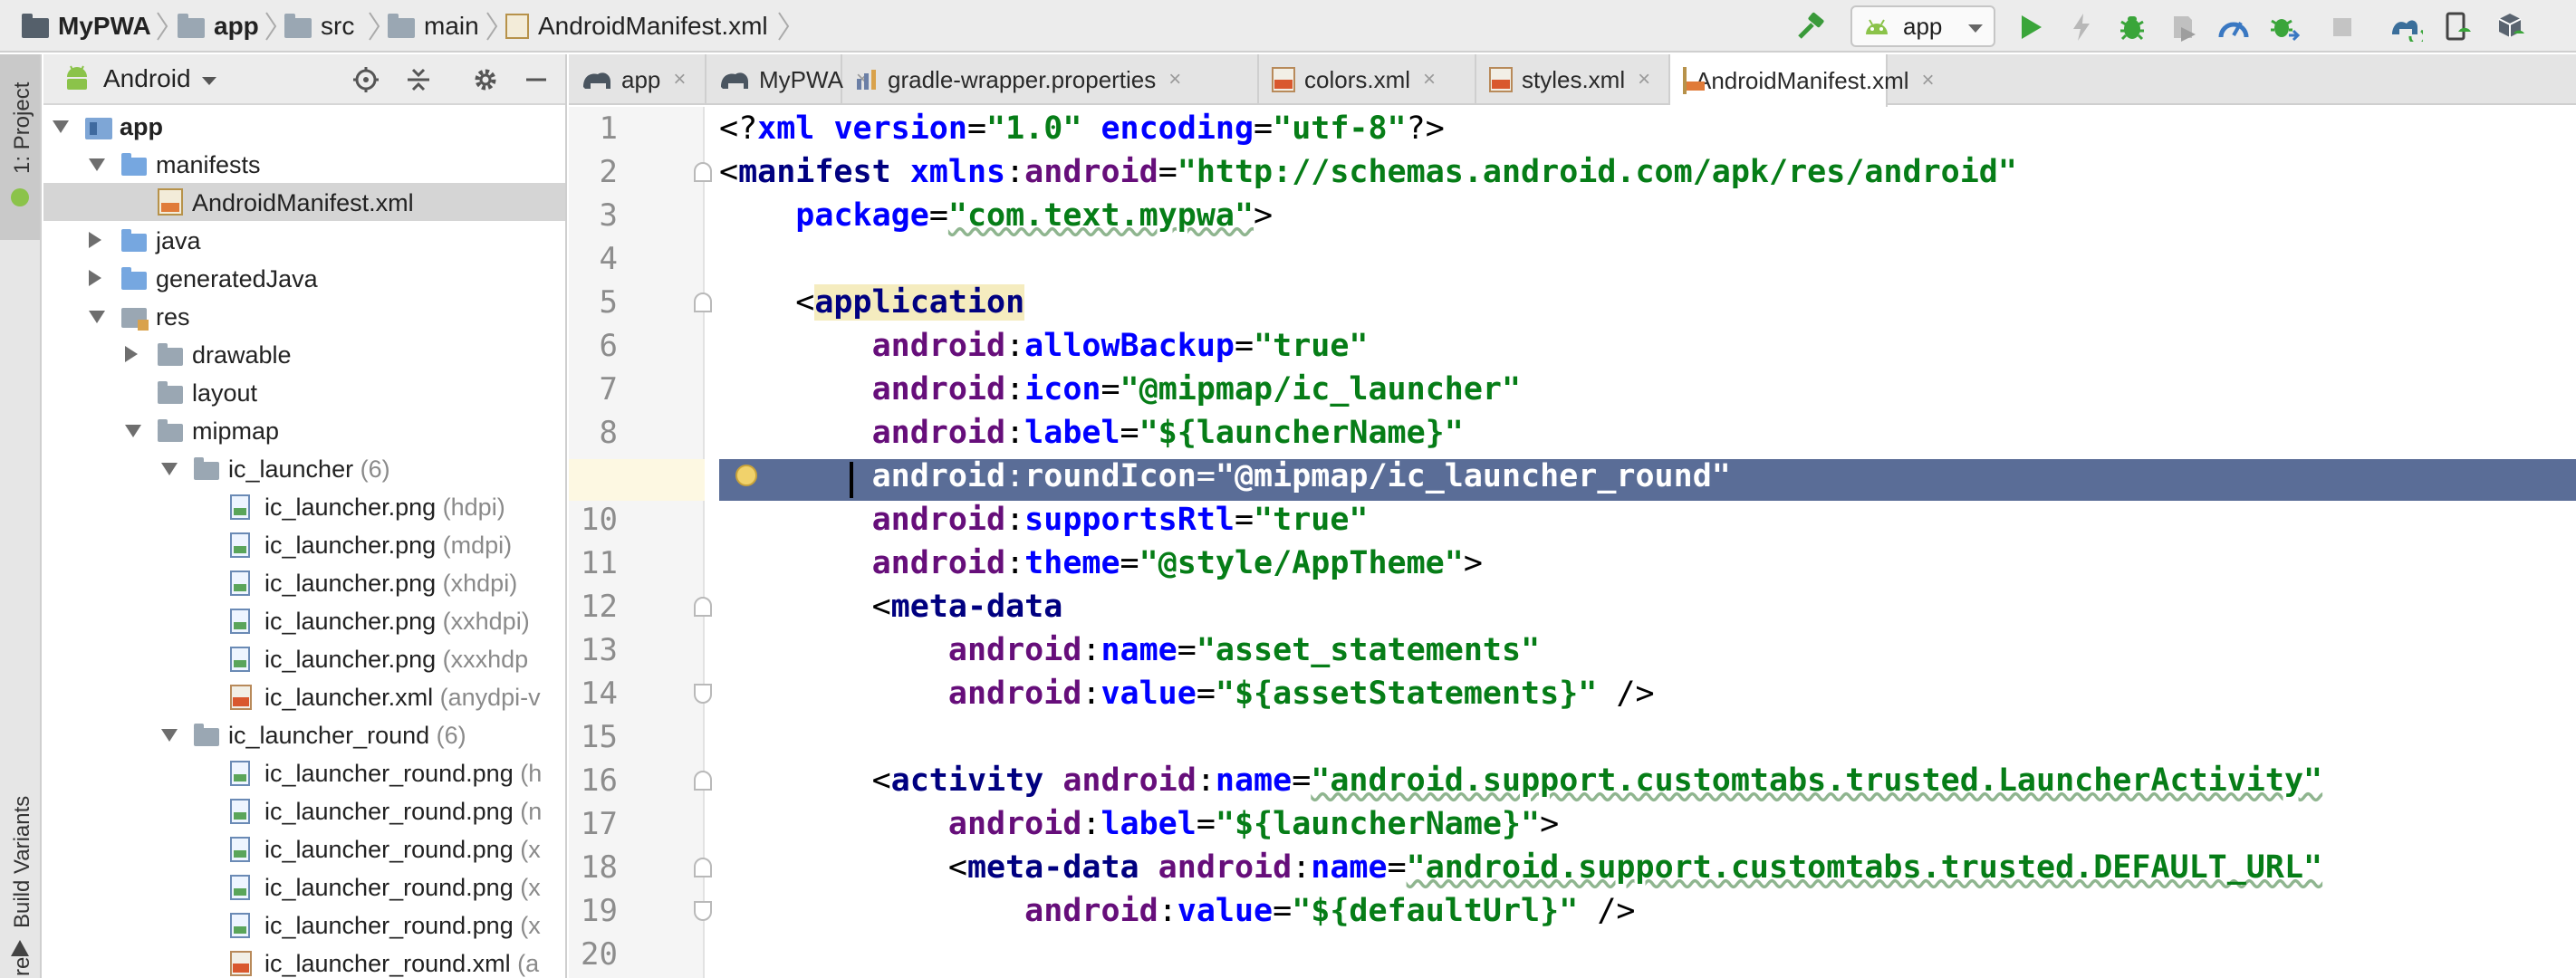 The image size is (2576, 978). What do you see at coordinates (2511, 27) in the screenshot?
I see `sdk-manager-icon` at bounding box center [2511, 27].